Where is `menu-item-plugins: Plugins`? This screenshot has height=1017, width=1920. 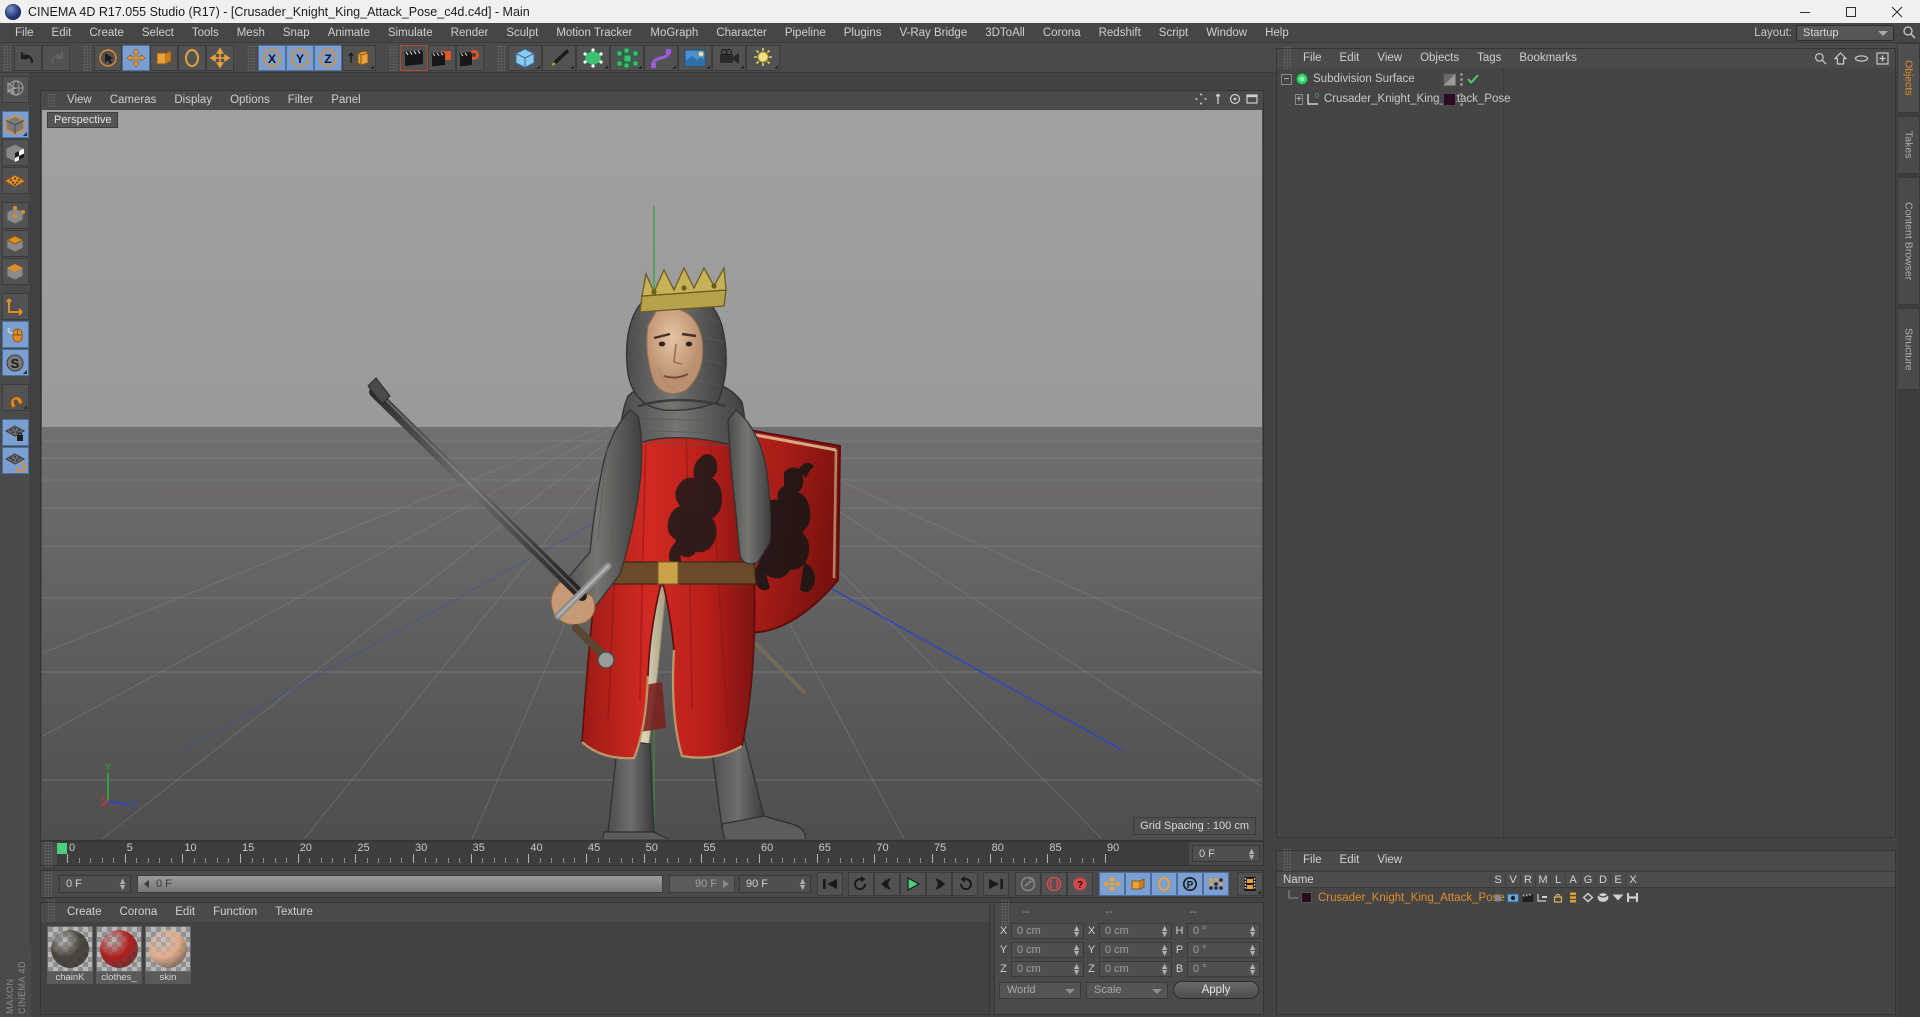 menu-item-plugins: Plugins is located at coordinates (863, 33).